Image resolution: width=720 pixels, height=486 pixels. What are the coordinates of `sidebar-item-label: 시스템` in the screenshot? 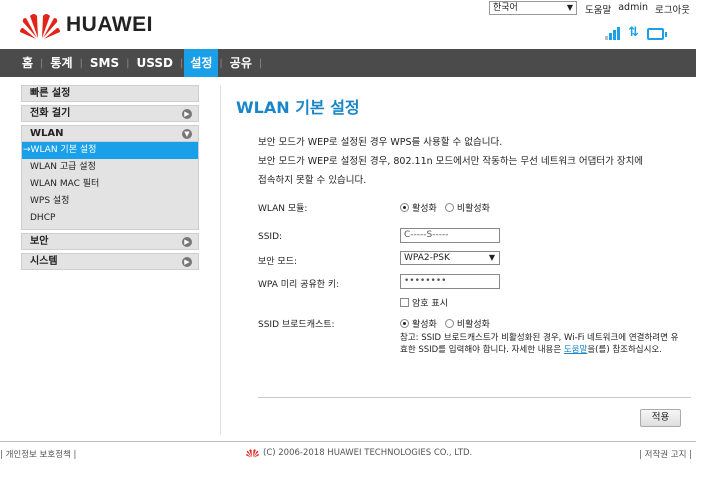 It's located at (44, 261).